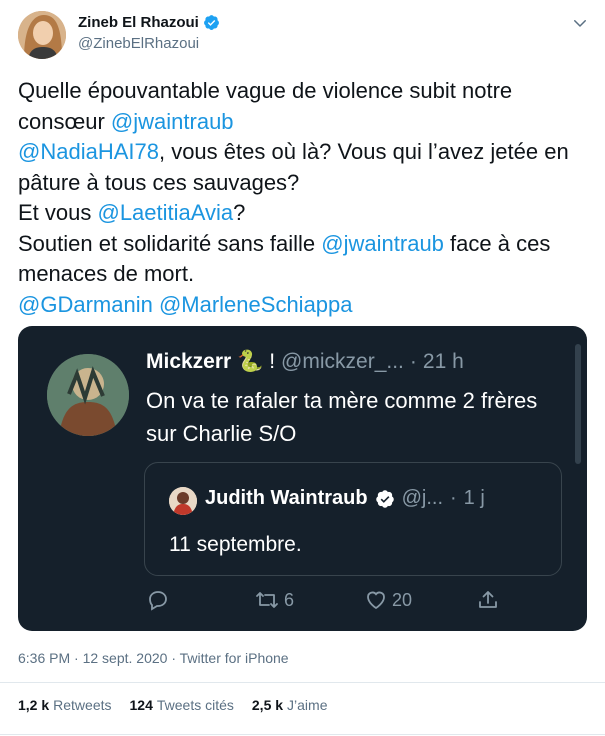 The height and width of the screenshot is (736, 605). Describe the element at coordinates (88, 151) in the screenshot. I see `mention-link: @NadiaHAI78` at that location.